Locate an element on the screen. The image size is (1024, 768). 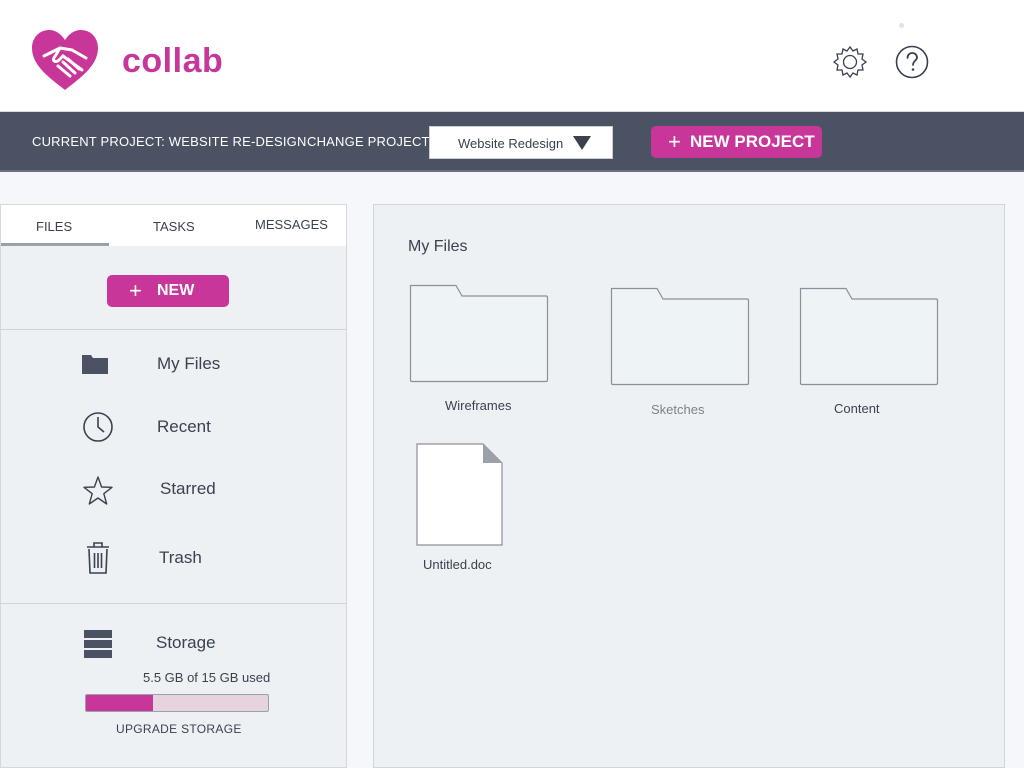
project-select: Website Redesign is located at coordinates (521, 142).